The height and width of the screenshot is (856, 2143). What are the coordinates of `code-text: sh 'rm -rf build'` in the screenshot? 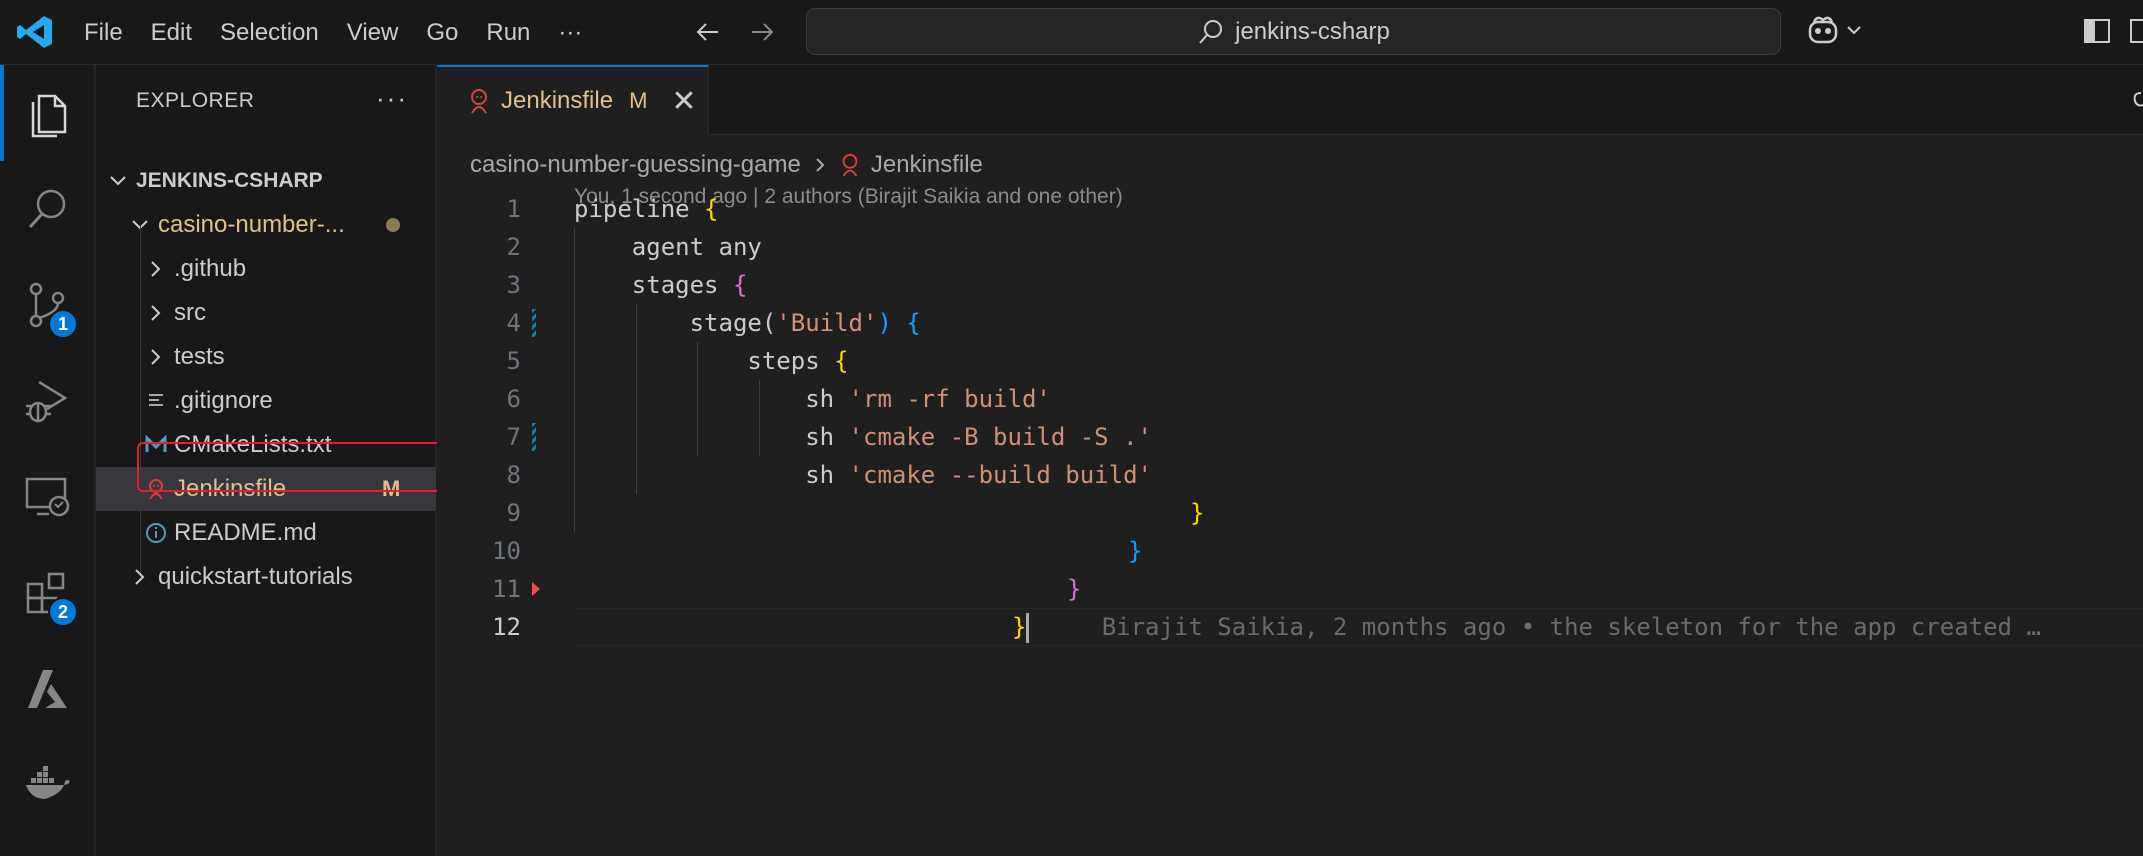 It's located at (812, 399).